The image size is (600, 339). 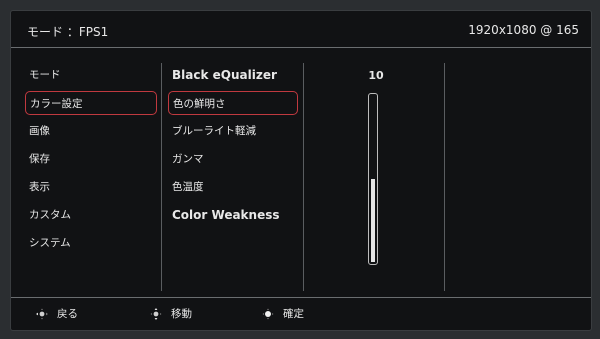 I want to click on hint-confirm: 確定, so click(x=282, y=314).